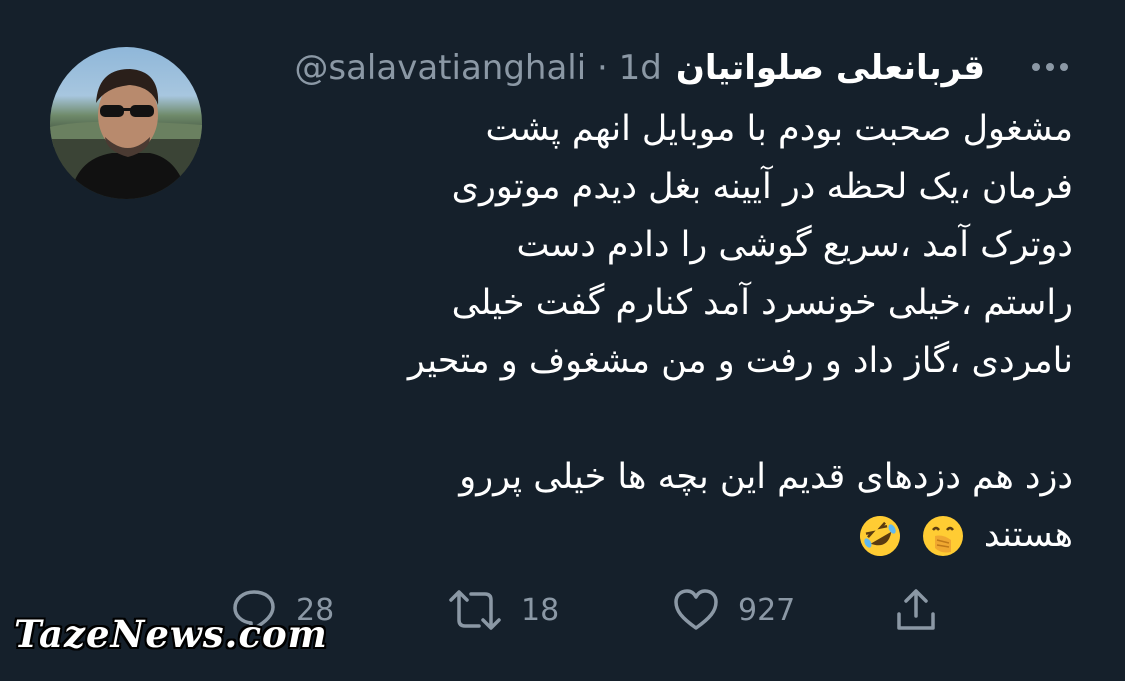 The height and width of the screenshot is (681, 1125). I want to click on face-with-hand-over-mouth-emoji, so click(942, 536).